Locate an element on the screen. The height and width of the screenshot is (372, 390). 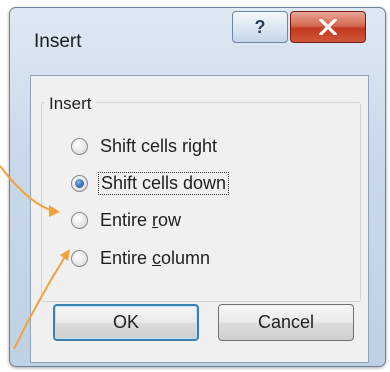
annotation-arrow-entire-row is located at coordinates (27, 188).